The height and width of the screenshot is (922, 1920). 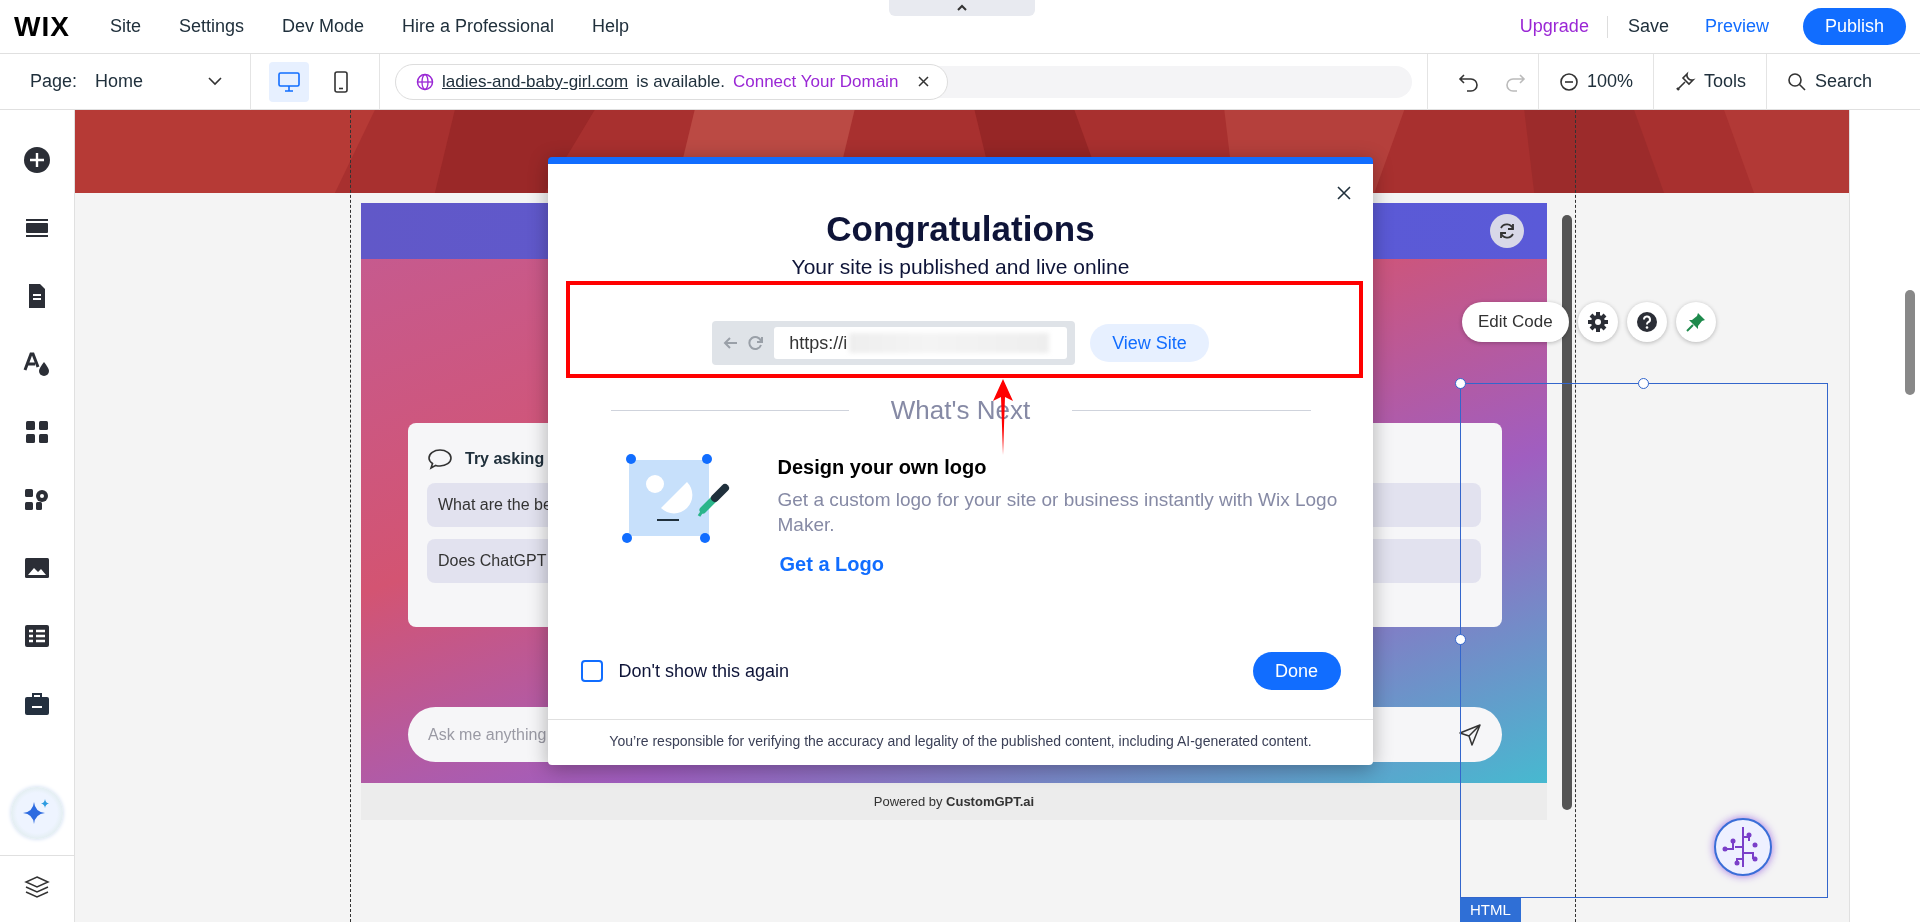 I want to click on preview-button: Preview, so click(x=1736, y=26).